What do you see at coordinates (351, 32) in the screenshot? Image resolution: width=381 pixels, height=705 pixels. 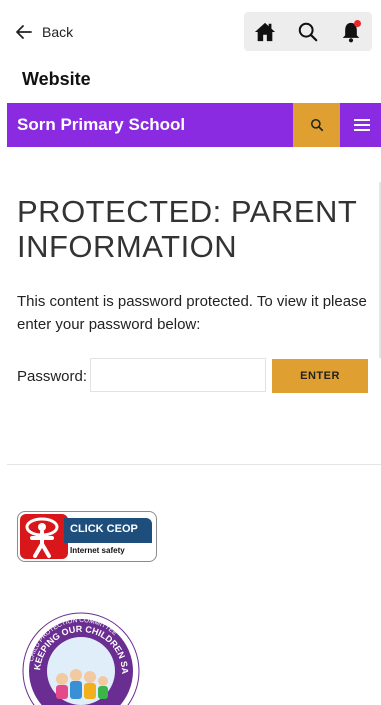 I see `notifications-button` at bounding box center [351, 32].